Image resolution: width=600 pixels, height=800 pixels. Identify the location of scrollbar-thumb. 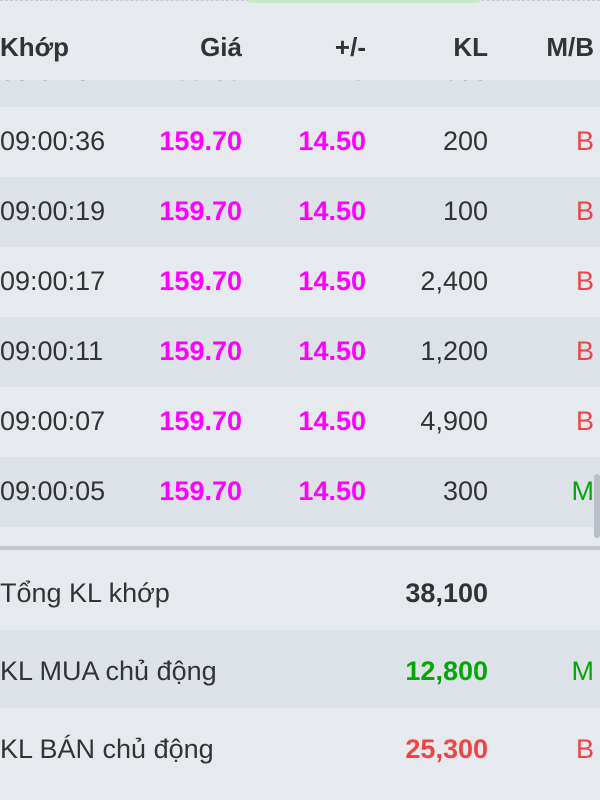
(597, 506).